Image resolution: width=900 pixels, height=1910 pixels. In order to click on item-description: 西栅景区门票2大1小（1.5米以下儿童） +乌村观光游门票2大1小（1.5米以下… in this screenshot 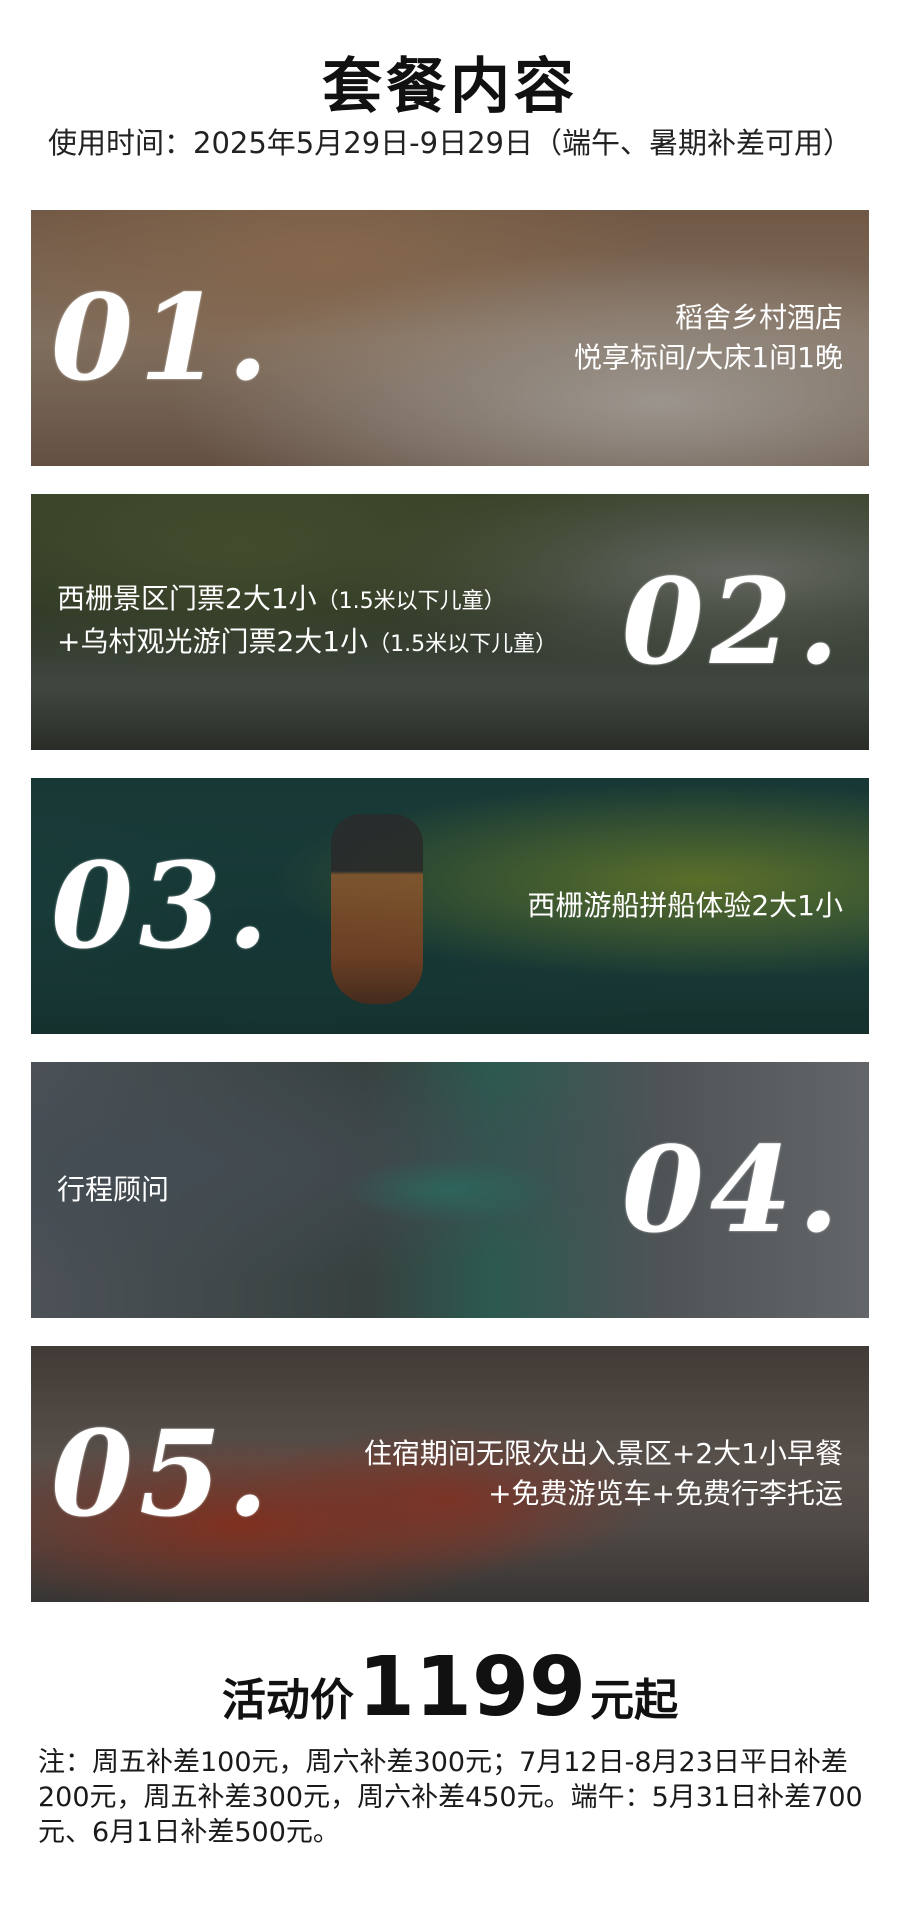, I will do `click(307, 622)`.